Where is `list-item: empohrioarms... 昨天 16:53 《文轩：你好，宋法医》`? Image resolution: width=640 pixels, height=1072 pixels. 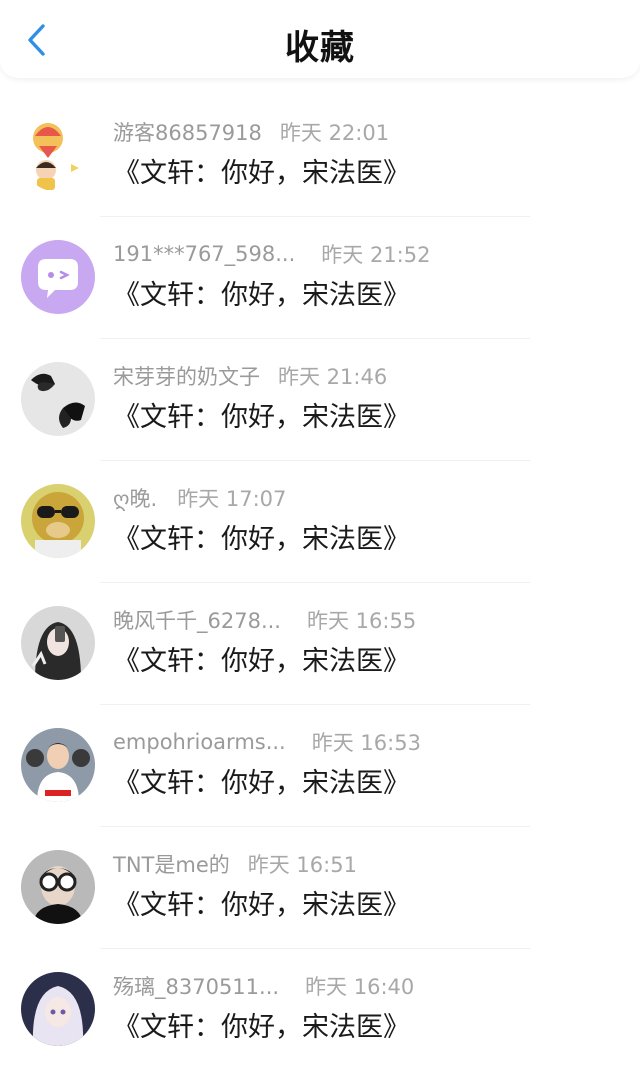 list-item: empohrioarms... 昨天 16:53 《文轩：你好，宋法医》 is located at coordinates (320, 767).